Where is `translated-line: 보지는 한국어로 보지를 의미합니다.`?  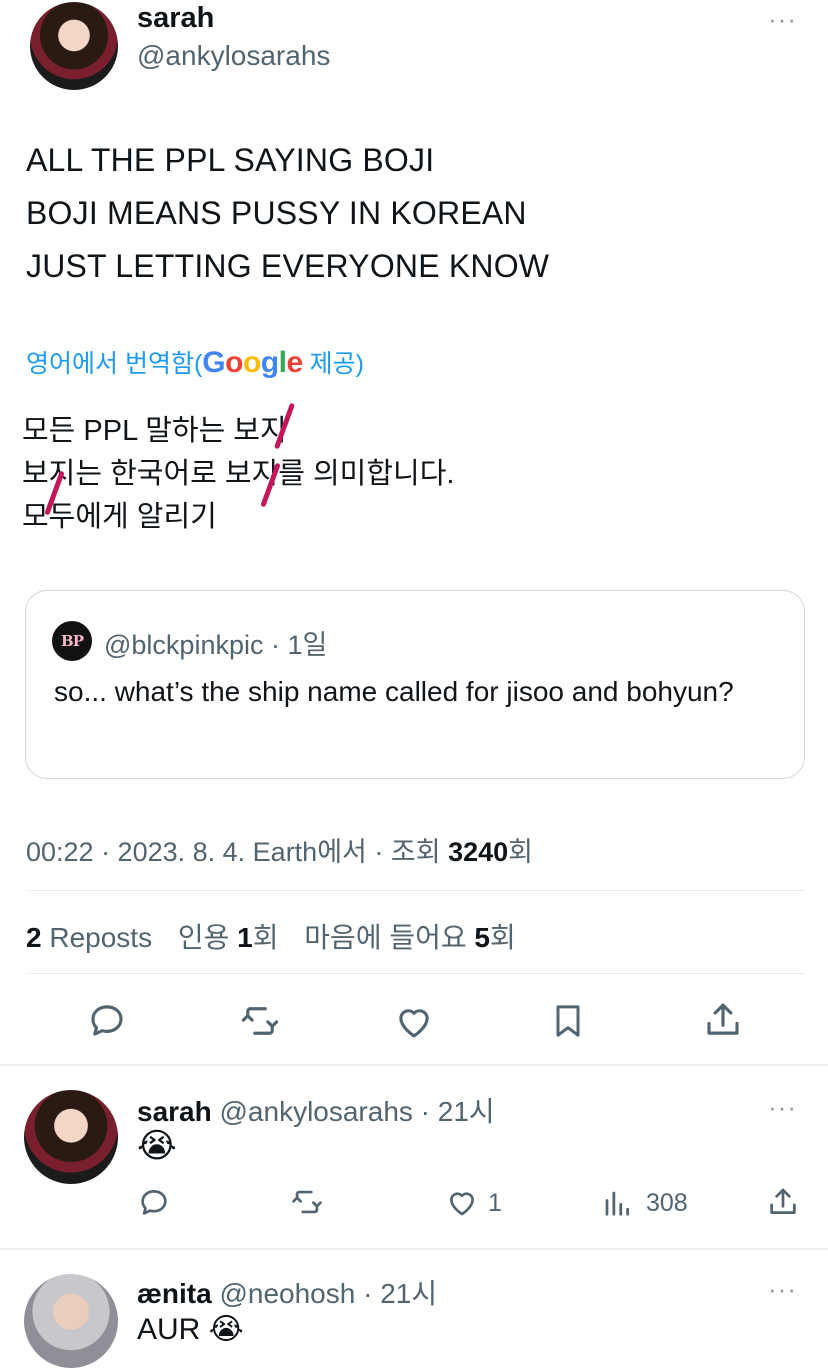 translated-line: 보지는 한국어로 보지를 의미합니다. is located at coordinates (238, 474).